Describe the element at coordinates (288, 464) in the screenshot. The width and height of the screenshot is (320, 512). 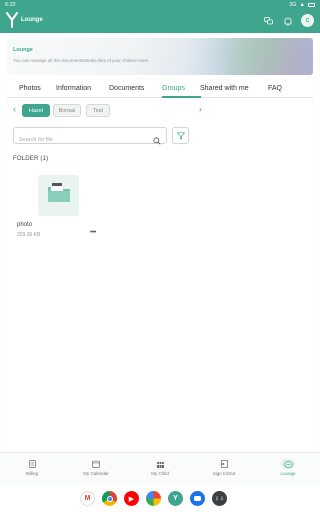
I see `lounge-icon` at that location.